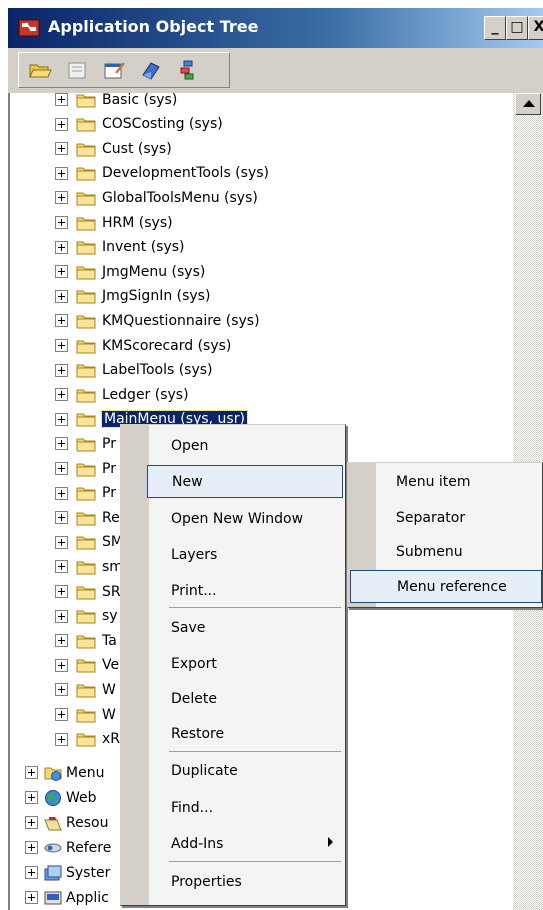 Image resolution: width=543 pixels, height=910 pixels. I want to click on menu-item-duplicate: Duplicate, so click(245, 770).